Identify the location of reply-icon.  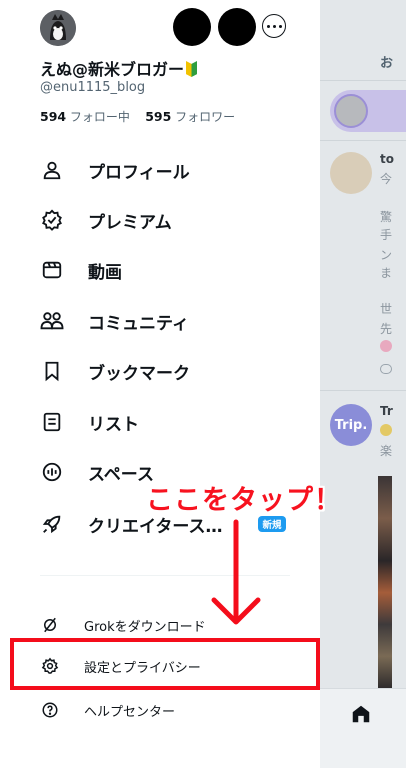
(386, 369).